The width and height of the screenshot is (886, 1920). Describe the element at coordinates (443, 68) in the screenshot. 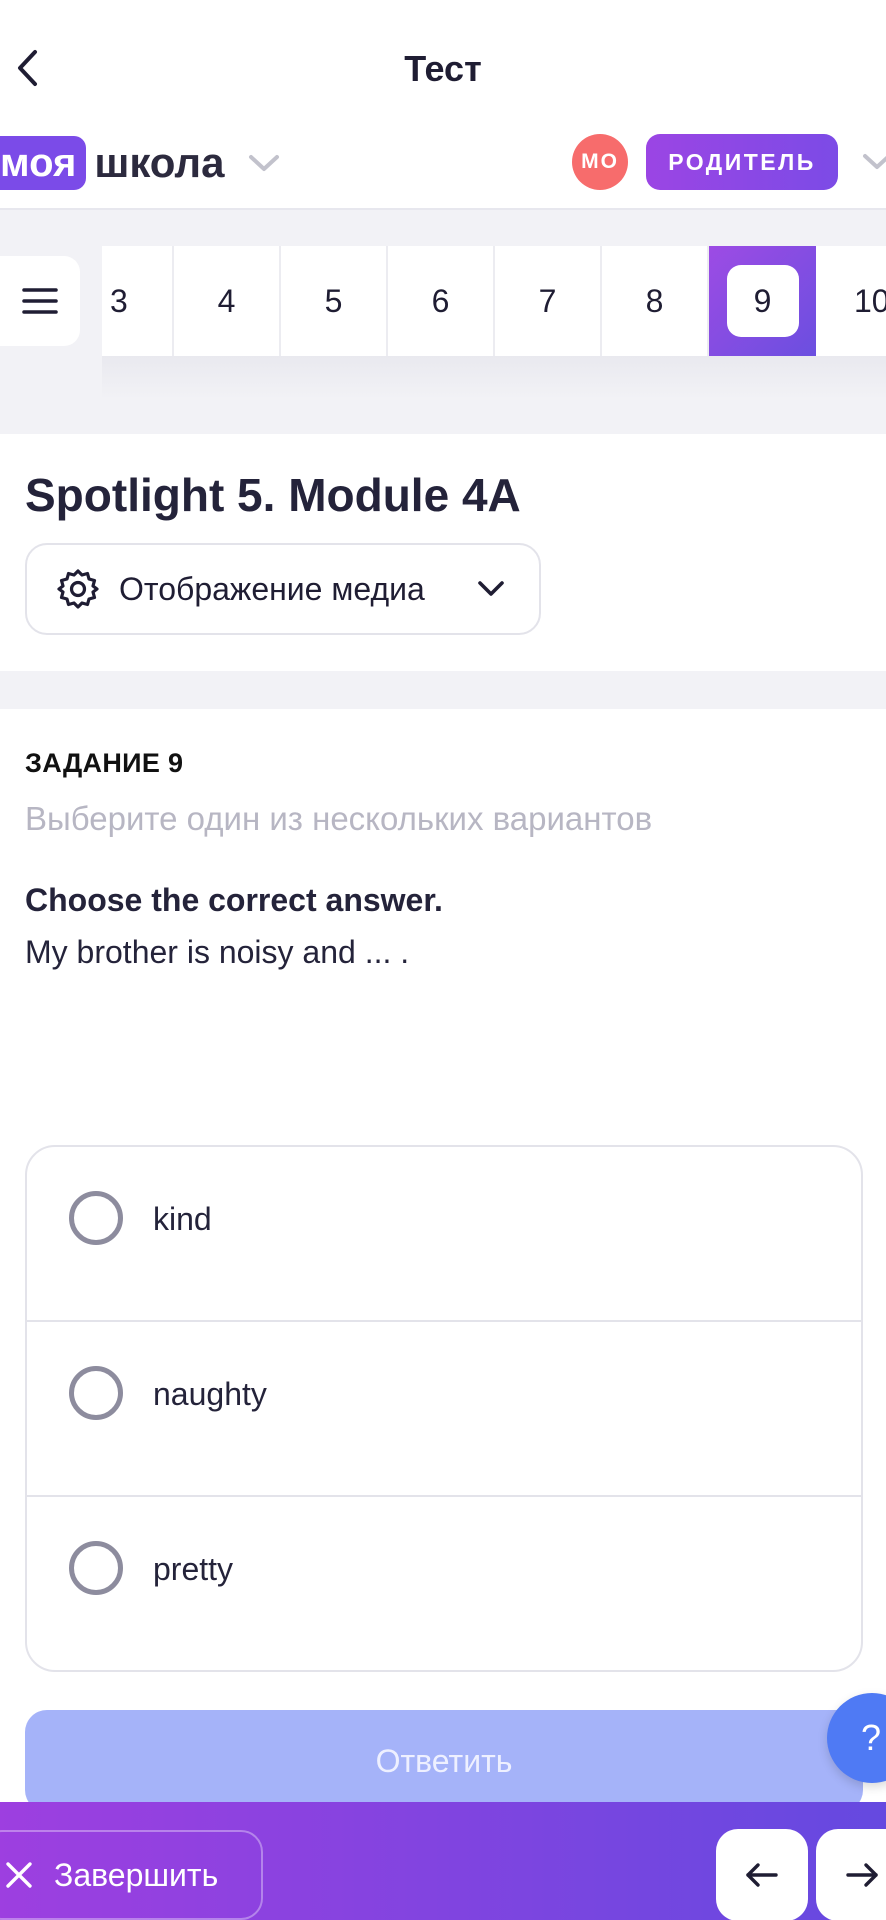

I see `page-title: Тест` at that location.